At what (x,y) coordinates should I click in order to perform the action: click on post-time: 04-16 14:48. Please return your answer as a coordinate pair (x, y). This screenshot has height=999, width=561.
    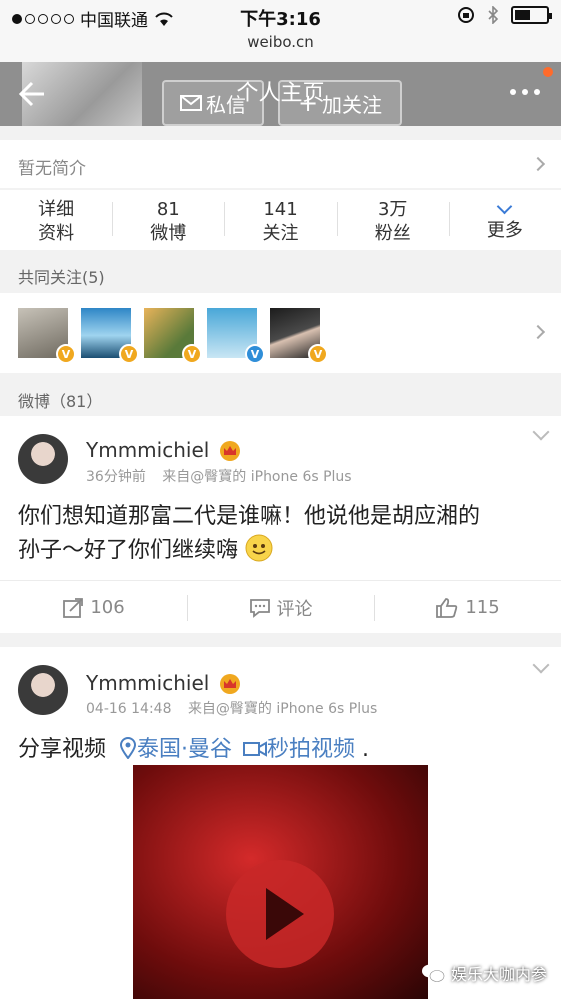
    Looking at the image, I should click on (129, 709).